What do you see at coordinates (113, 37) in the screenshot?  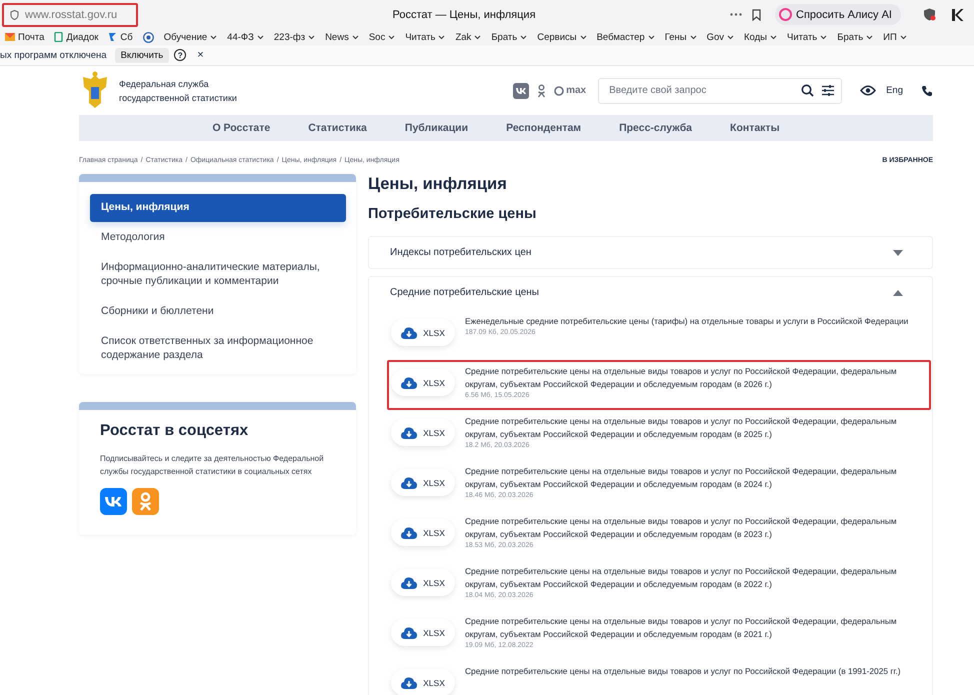 I see `bird-icon` at bounding box center [113, 37].